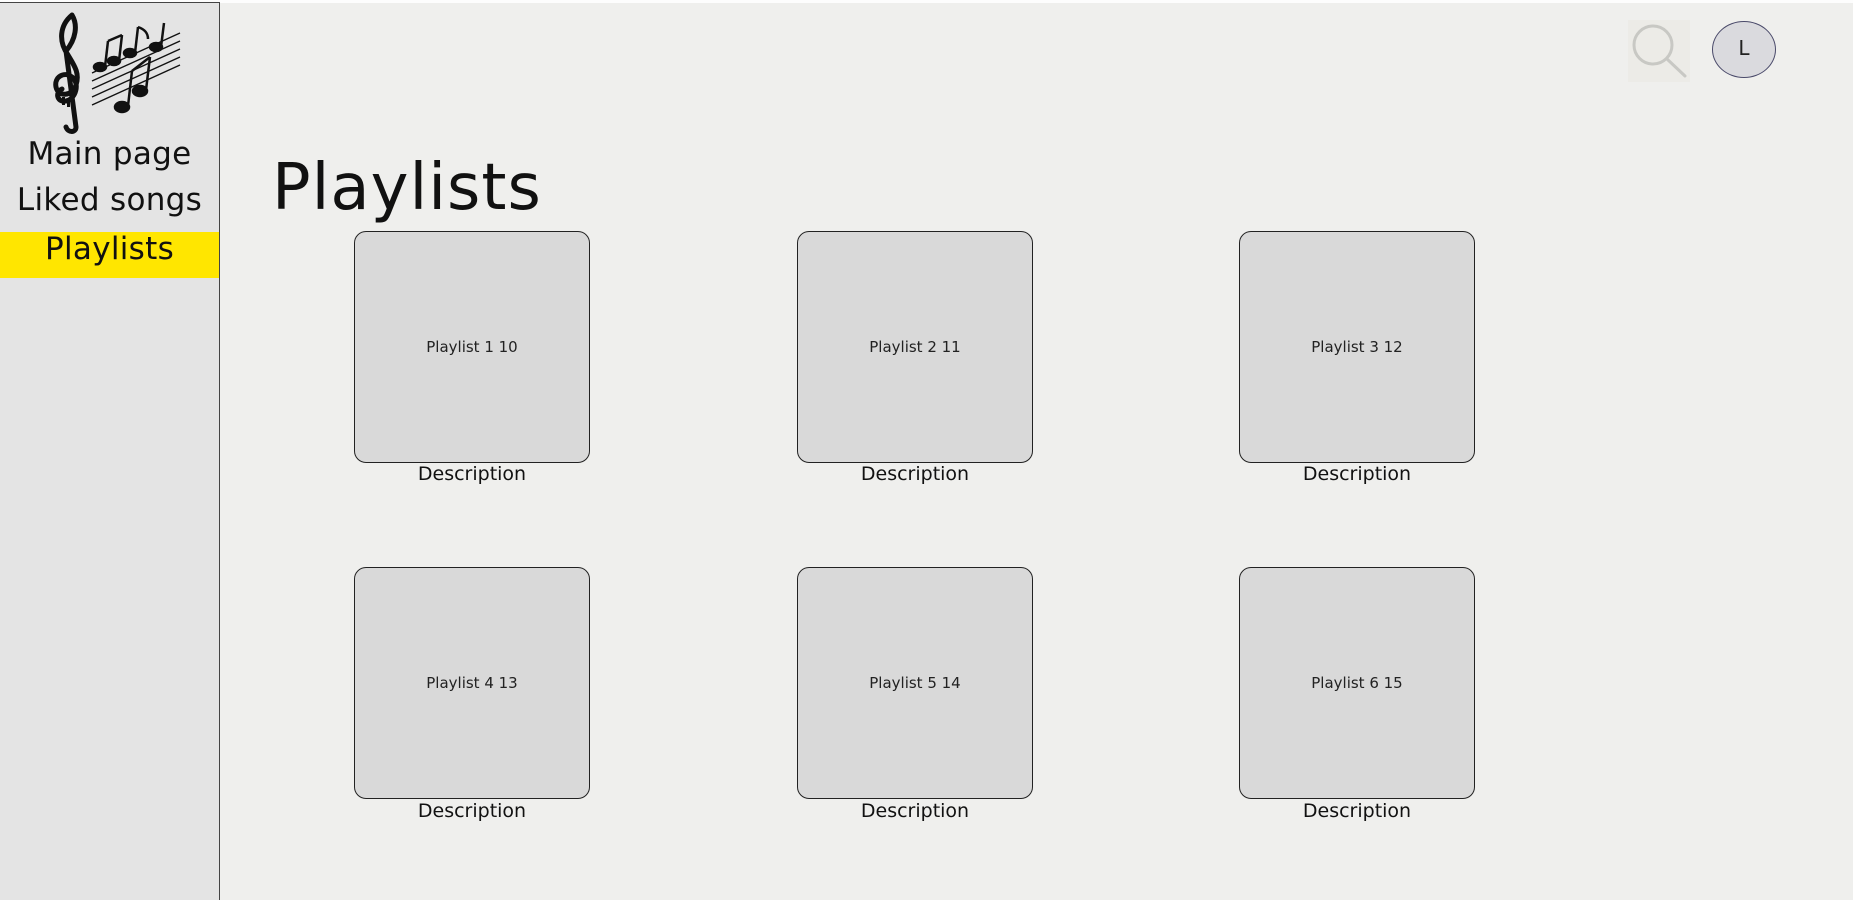 Image resolution: width=1853 pixels, height=900 pixels. I want to click on search-button, so click(1659, 51).